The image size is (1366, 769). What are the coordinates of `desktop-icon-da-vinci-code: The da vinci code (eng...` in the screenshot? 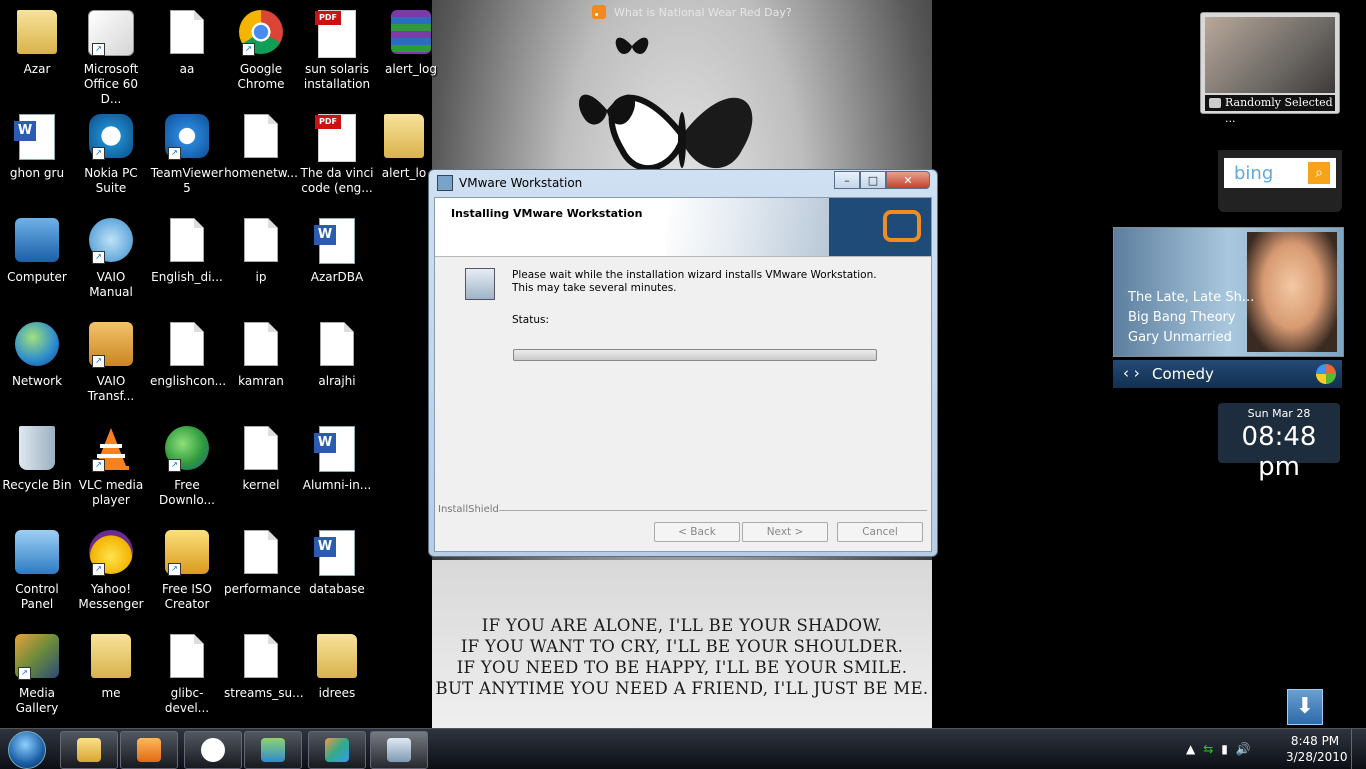 It's located at (337, 155).